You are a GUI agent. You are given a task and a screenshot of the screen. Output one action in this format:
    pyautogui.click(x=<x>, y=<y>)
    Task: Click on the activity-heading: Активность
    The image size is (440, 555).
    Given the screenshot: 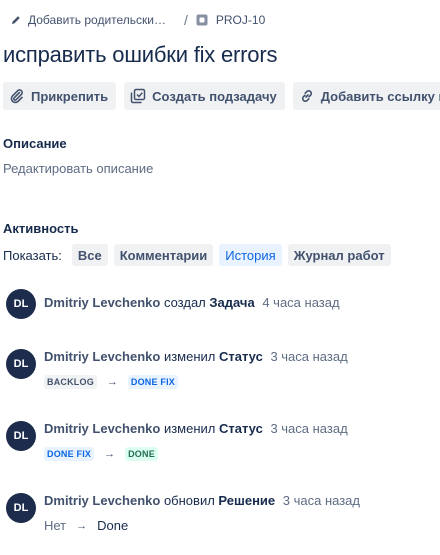 What is the action you would take?
    pyautogui.click(x=41, y=228)
    